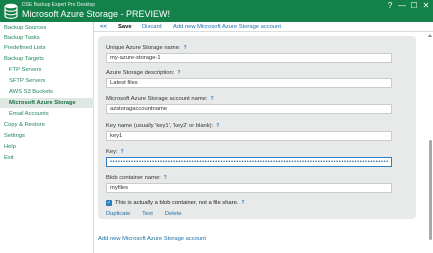 The width and height of the screenshot is (433, 253). What do you see at coordinates (152, 27) in the screenshot?
I see `discard-button: Discard` at bounding box center [152, 27].